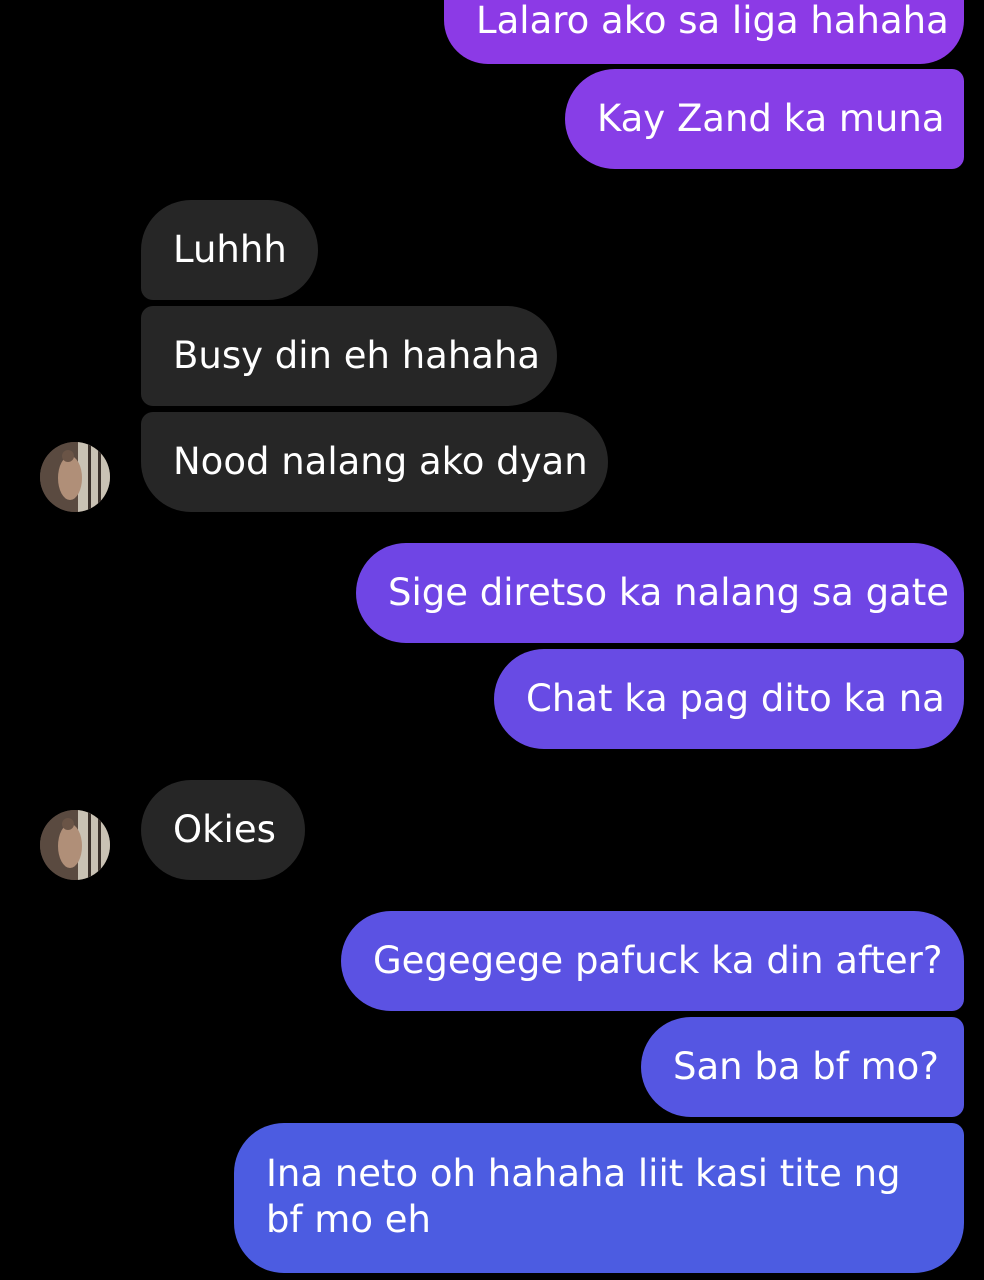 This screenshot has height=1280, width=984. What do you see at coordinates (652, 961) in the screenshot?
I see `message-bubble-sent: Gegegege pafuck ka din after?` at bounding box center [652, 961].